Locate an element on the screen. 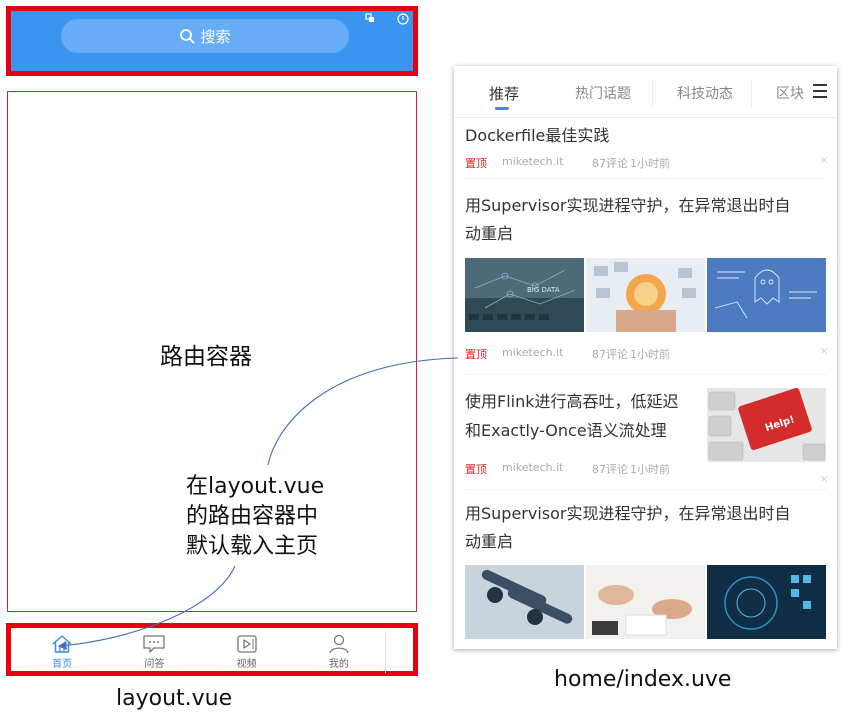 The image size is (853, 726). tabbar-highlight-frame: 首页 问答 视频 我的 is located at coordinates (212, 649).